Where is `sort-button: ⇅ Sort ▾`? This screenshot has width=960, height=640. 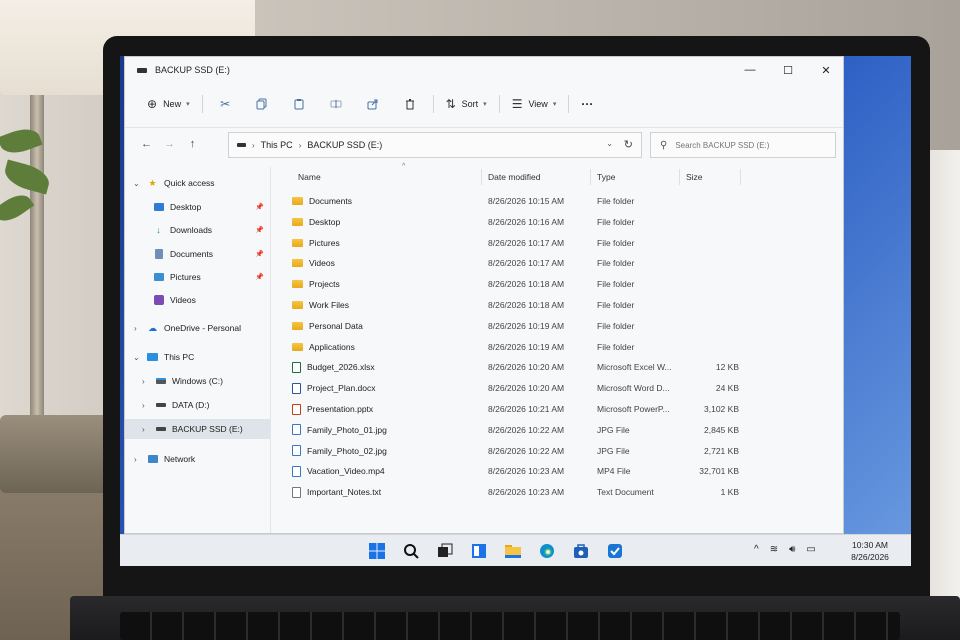
sort-button: ⇅ Sort ▾ is located at coordinates (466, 104).